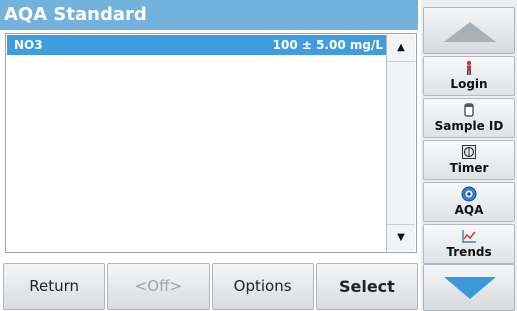  I want to click on trends-button: Trends, so click(469, 244).